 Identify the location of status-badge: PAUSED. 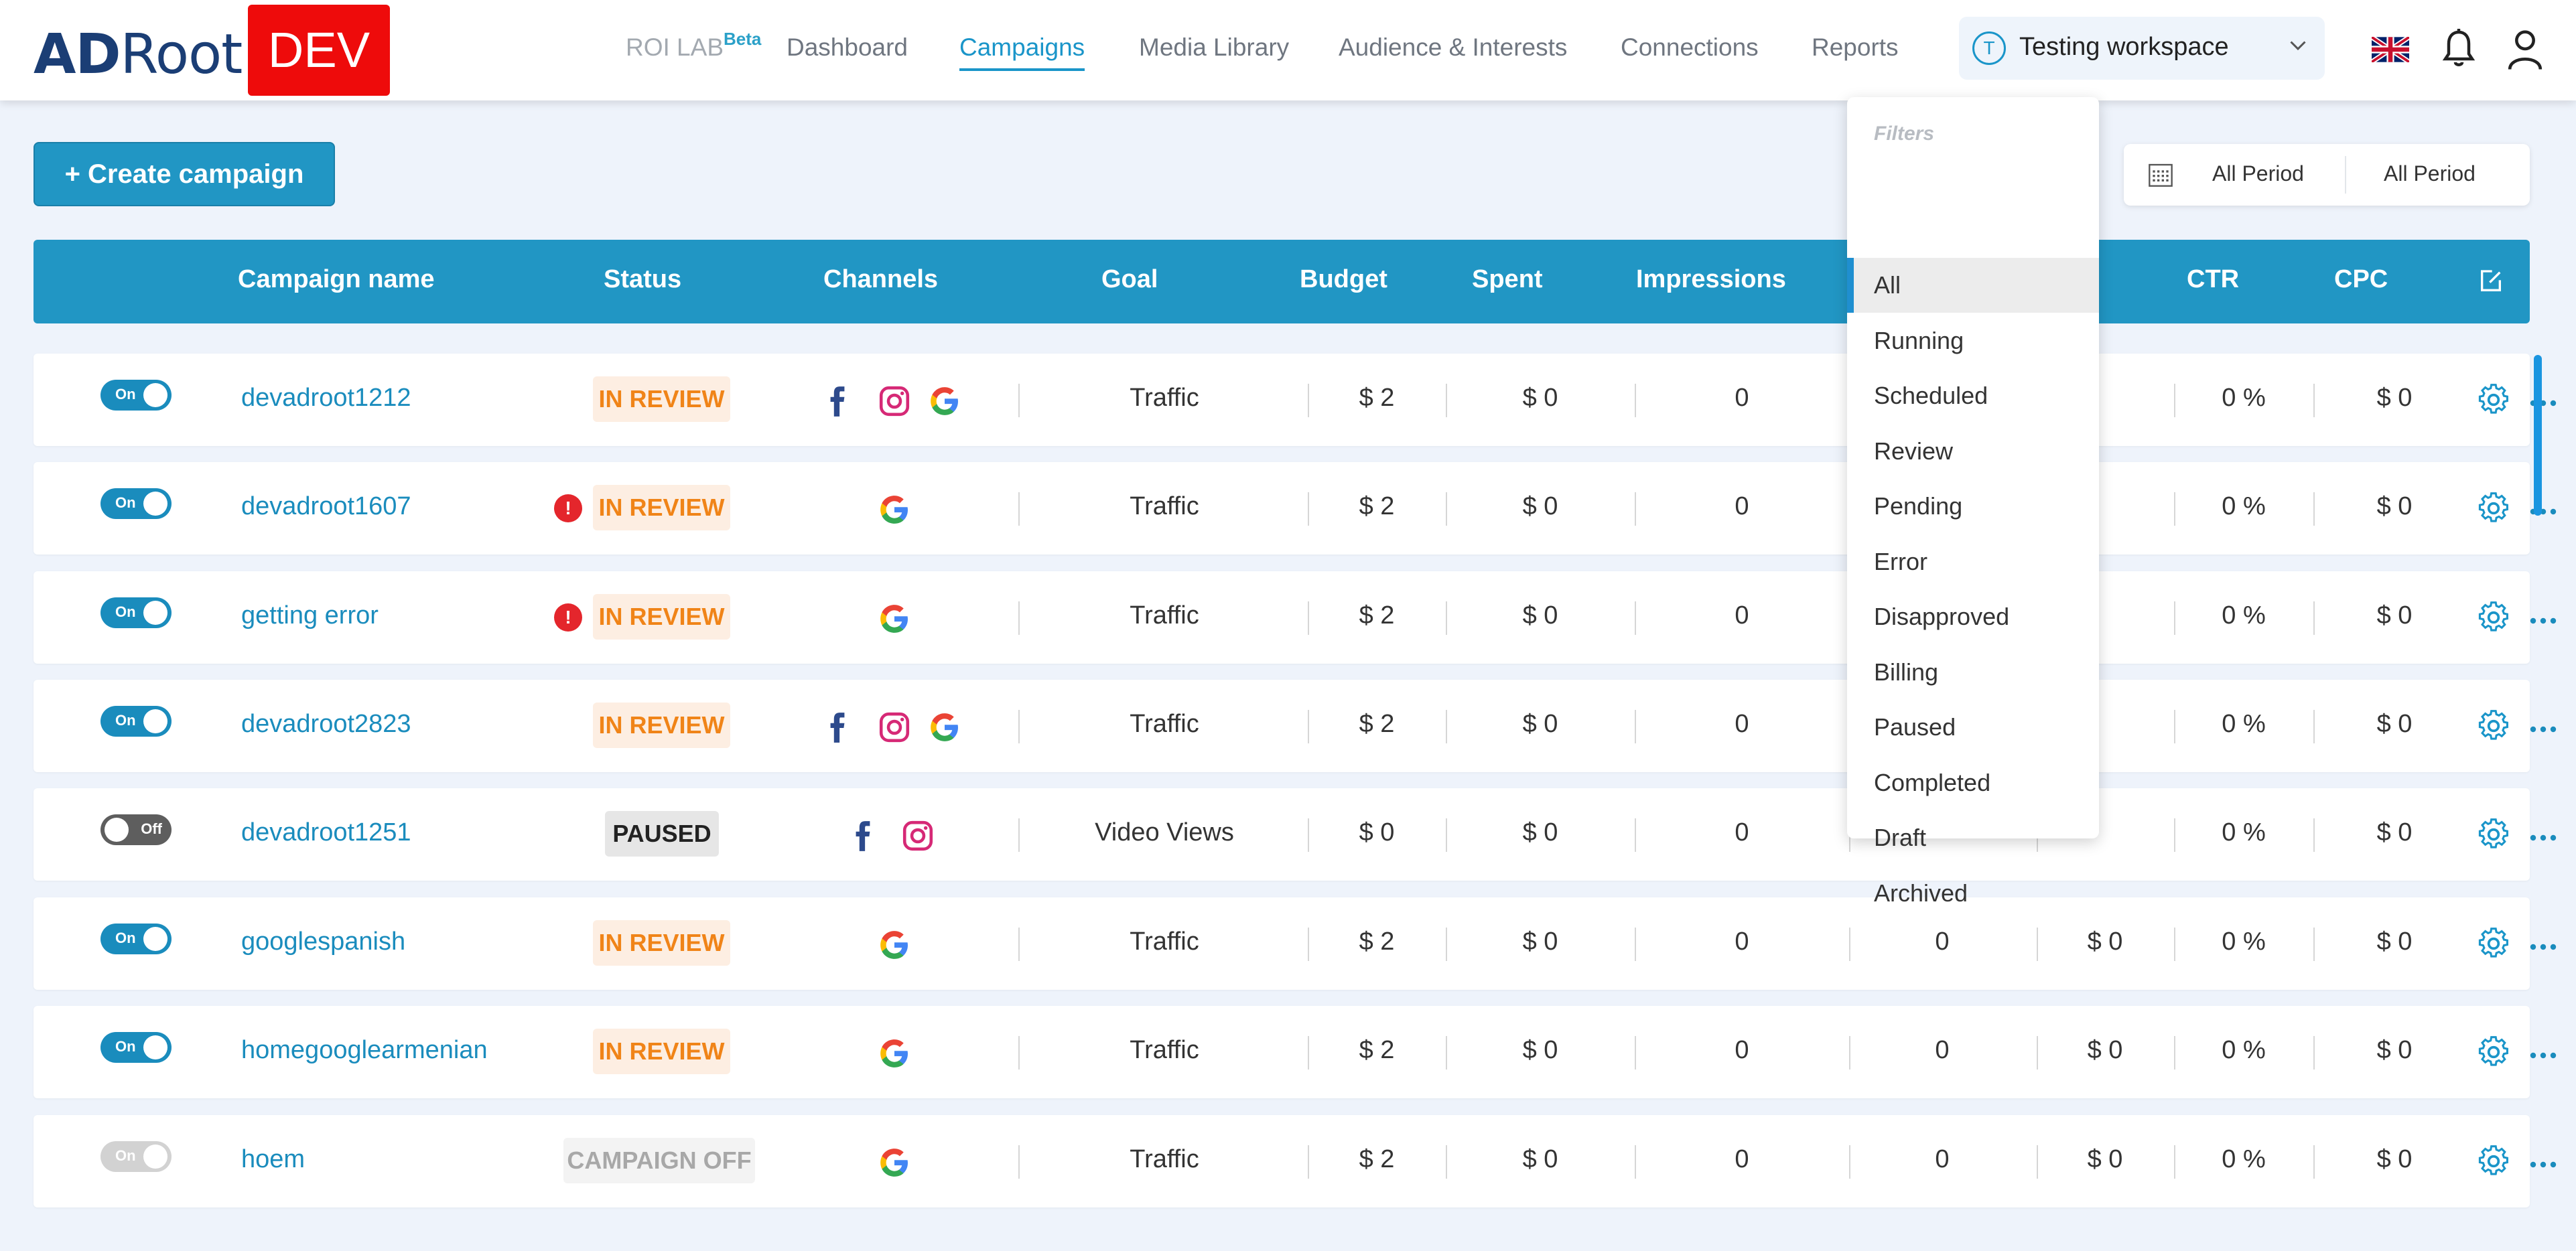
(662, 834).